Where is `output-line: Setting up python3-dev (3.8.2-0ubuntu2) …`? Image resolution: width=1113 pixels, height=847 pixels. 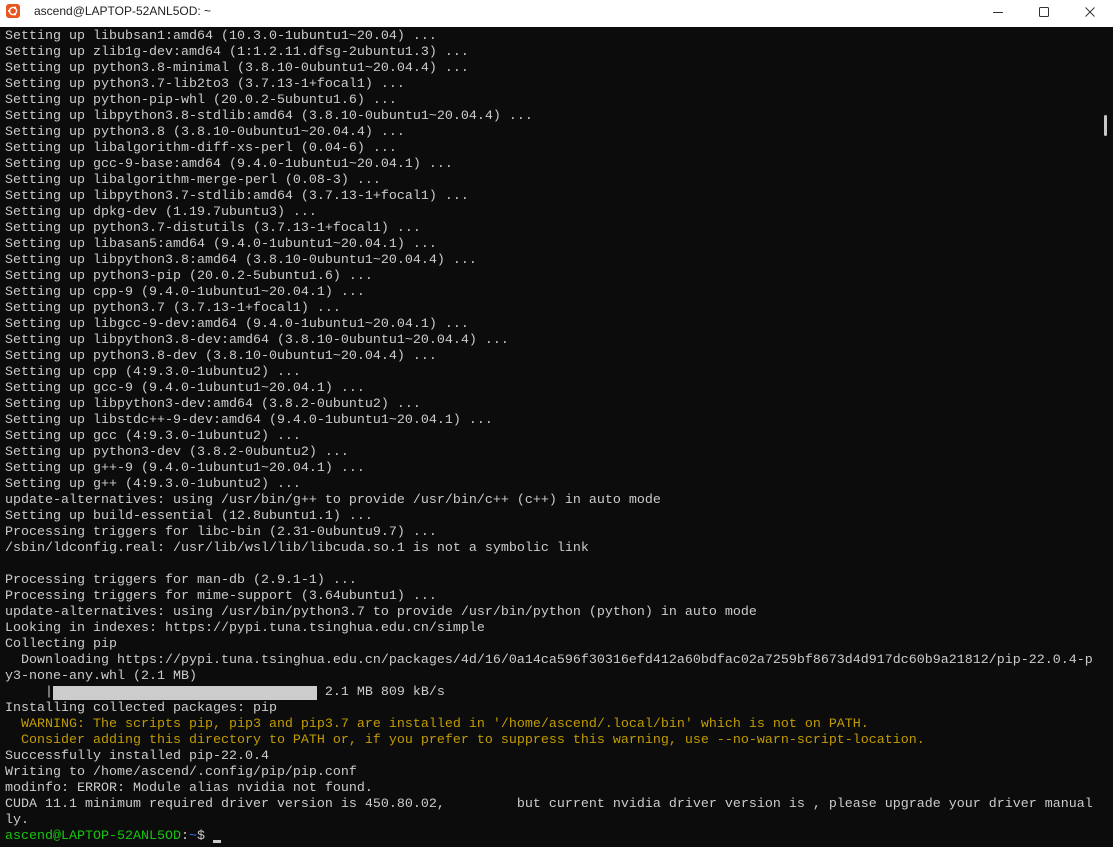
output-line: Setting up python3-dev (3.8.2-0ubuntu2) … is located at coordinates (553, 453).